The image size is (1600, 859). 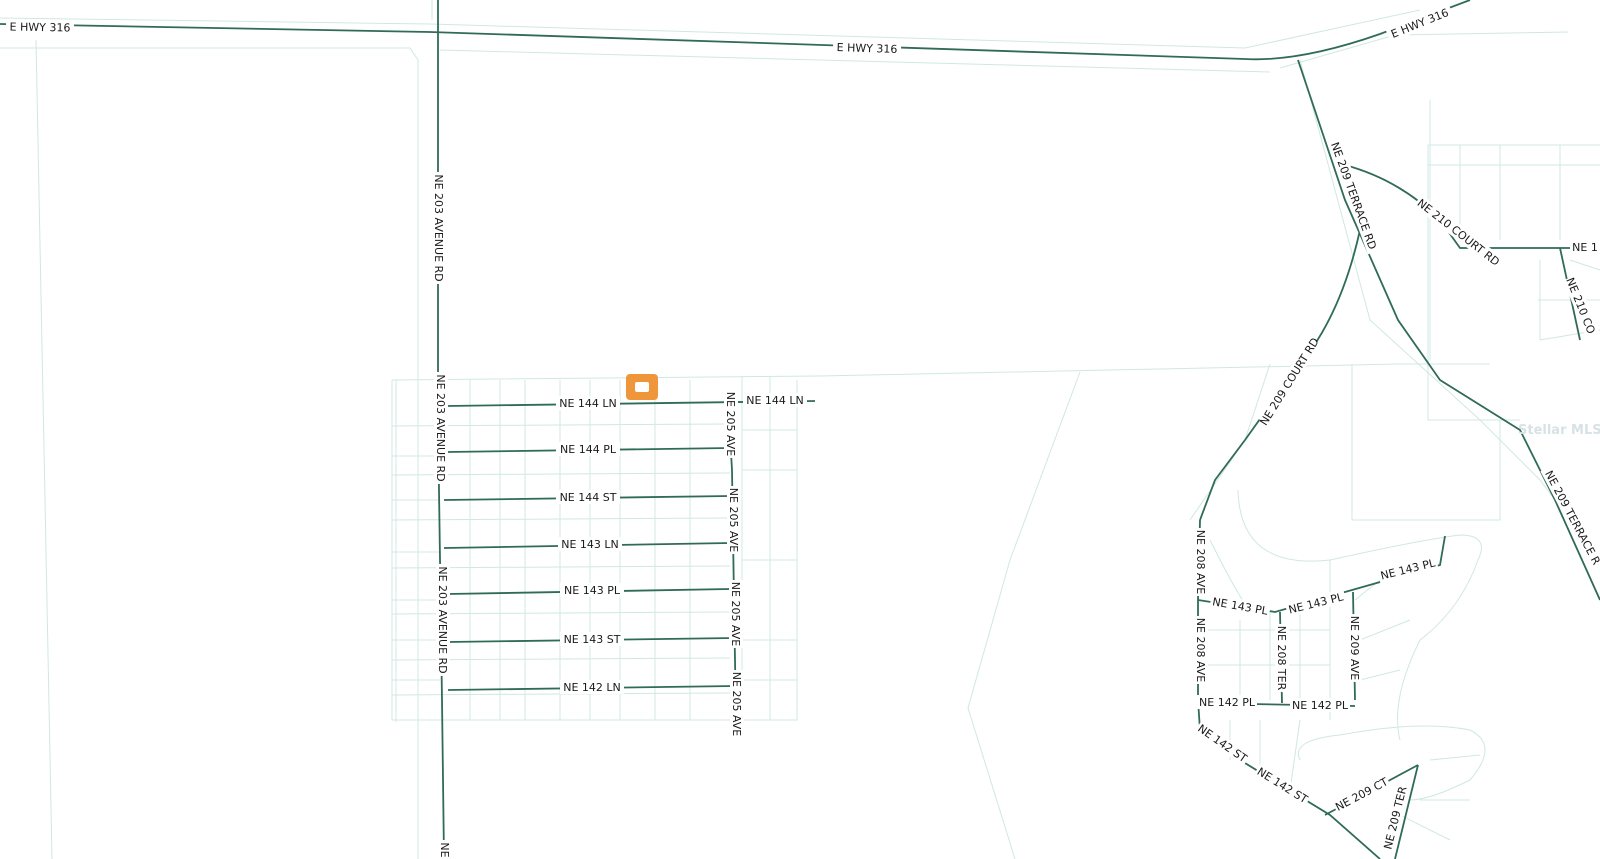 I want to click on label-209-court: NE 209 COURT RD, so click(x=1289, y=382).